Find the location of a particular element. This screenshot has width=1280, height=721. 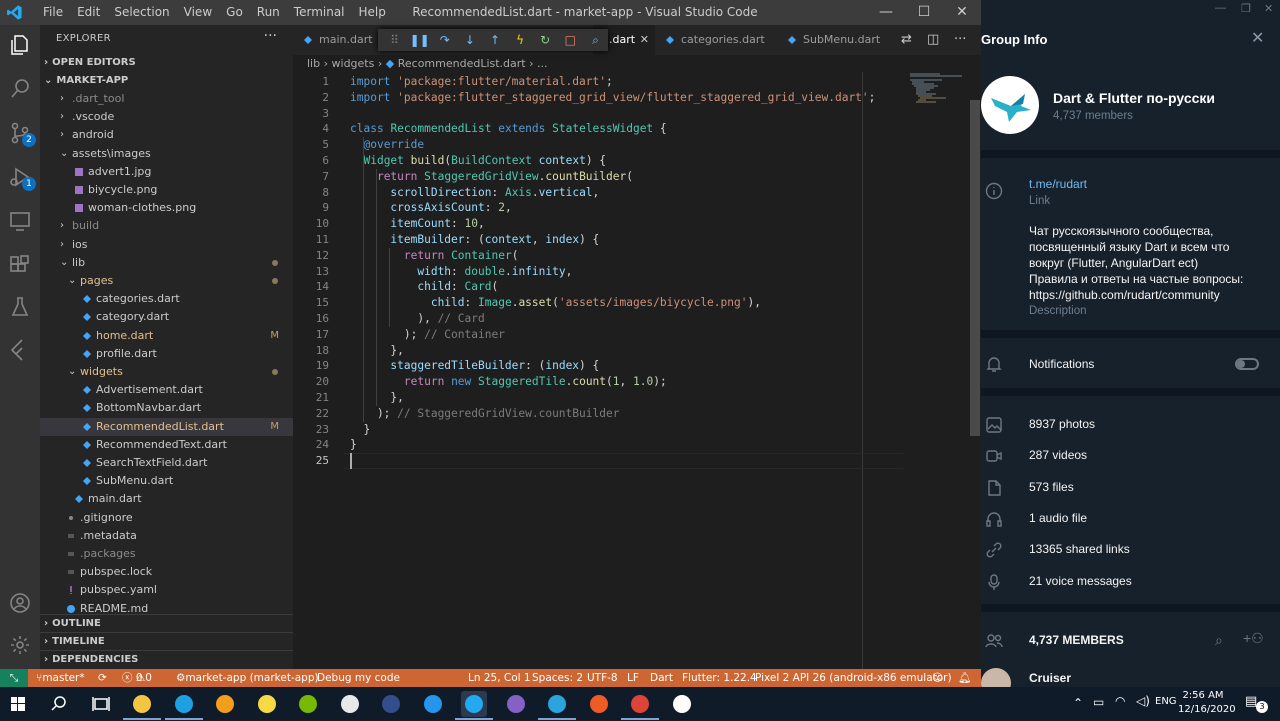

wifi-icon: ◠ is located at coordinates (1120, 701).